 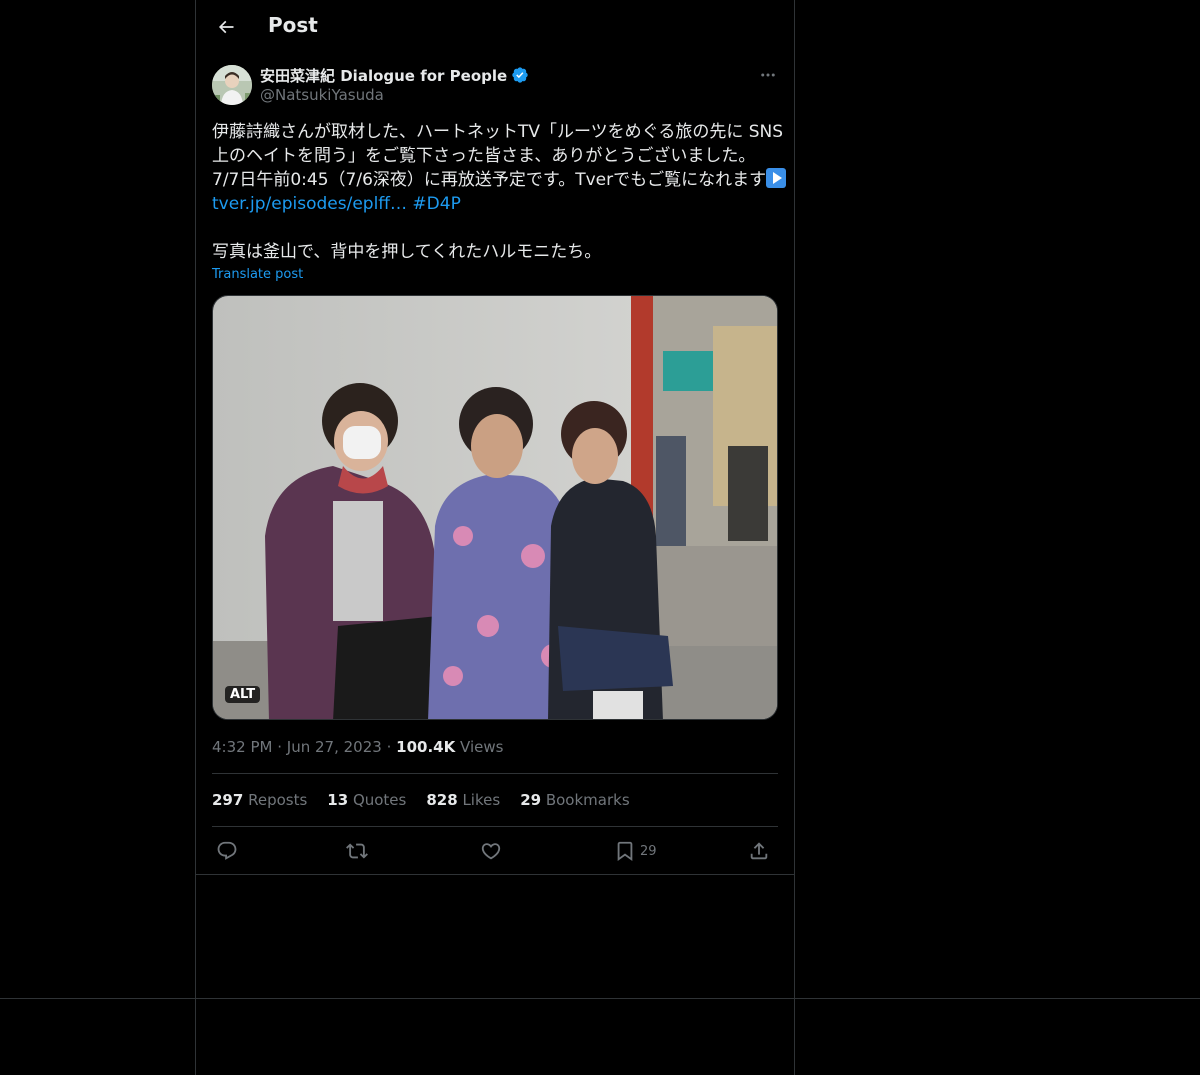 What do you see at coordinates (531, 800) in the screenshot?
I see `bookmarks-count: 29` at bounding box center [531, 800].